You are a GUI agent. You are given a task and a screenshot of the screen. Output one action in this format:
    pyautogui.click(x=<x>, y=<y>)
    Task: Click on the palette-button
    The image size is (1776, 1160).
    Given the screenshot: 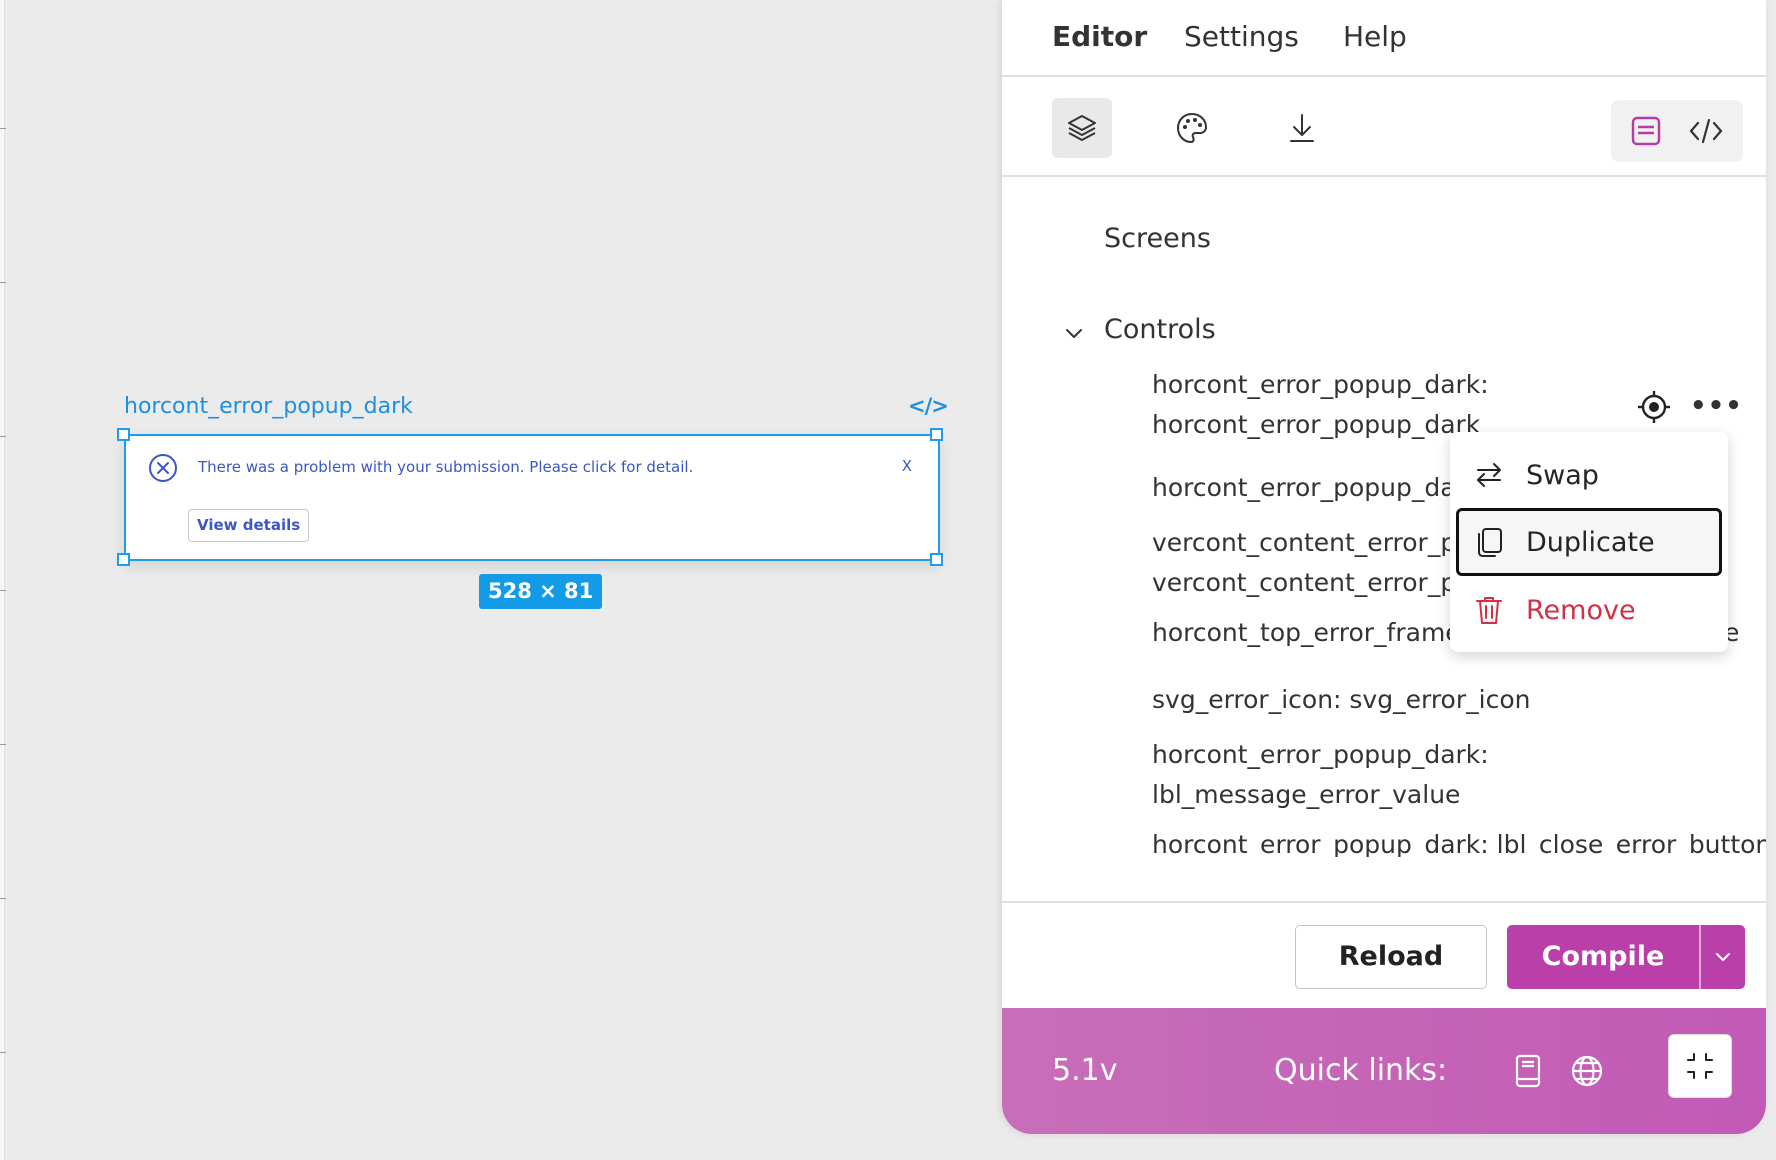 What is the action you would take?
    pyautogui.click(x=1192, y=128)
    